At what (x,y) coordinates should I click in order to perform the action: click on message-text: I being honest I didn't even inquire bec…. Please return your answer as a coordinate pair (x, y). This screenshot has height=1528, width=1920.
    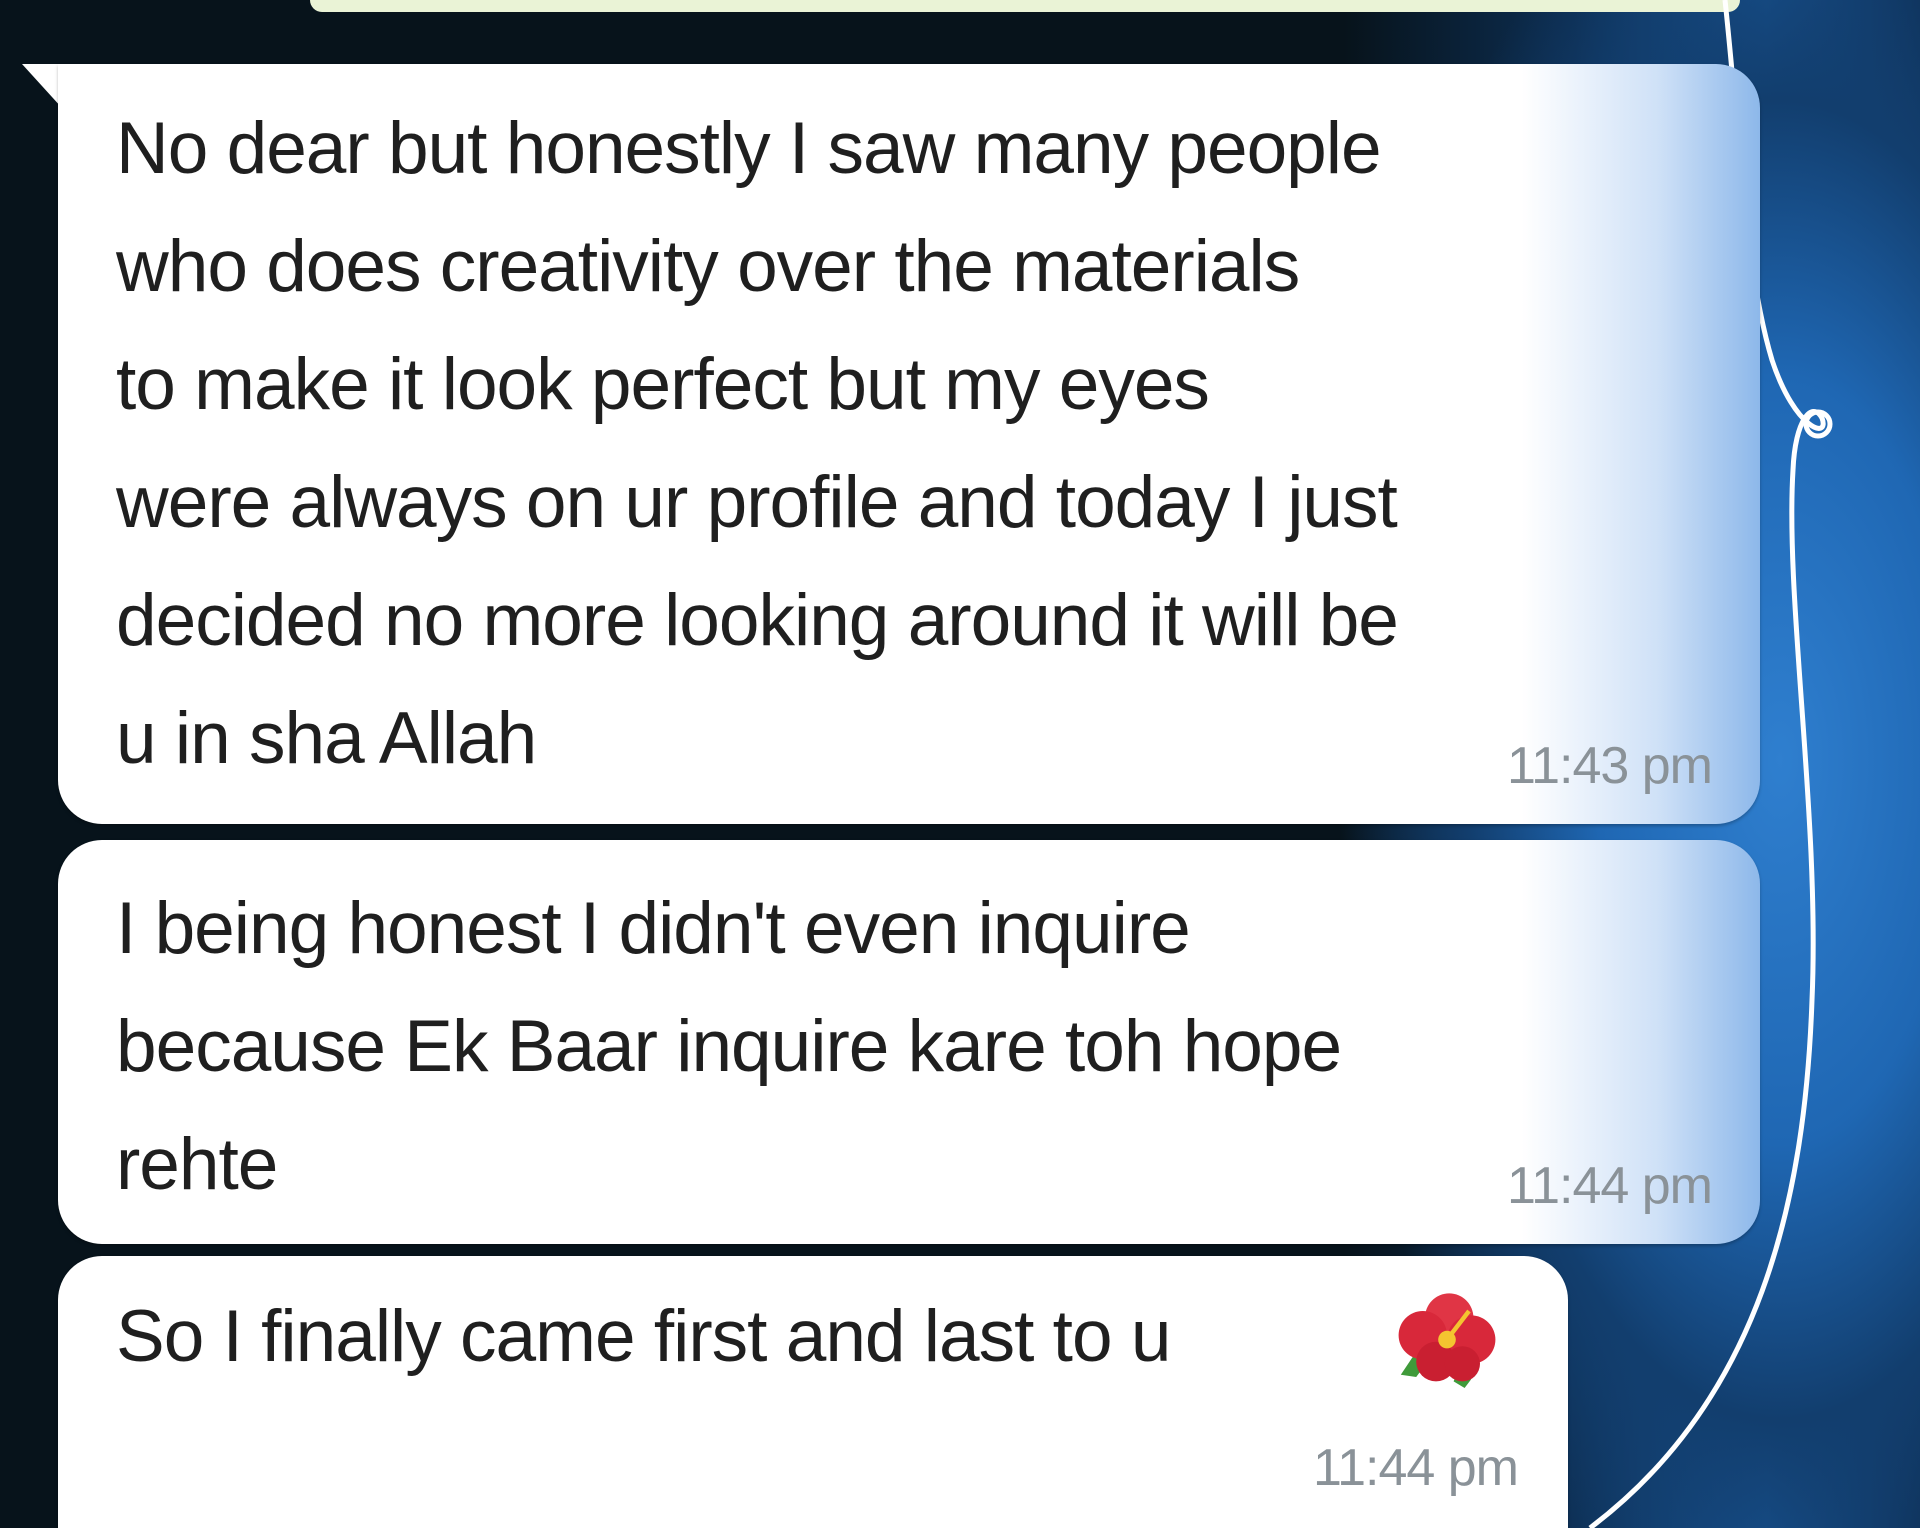
    Looking at the image, I should click on (729, 1046).